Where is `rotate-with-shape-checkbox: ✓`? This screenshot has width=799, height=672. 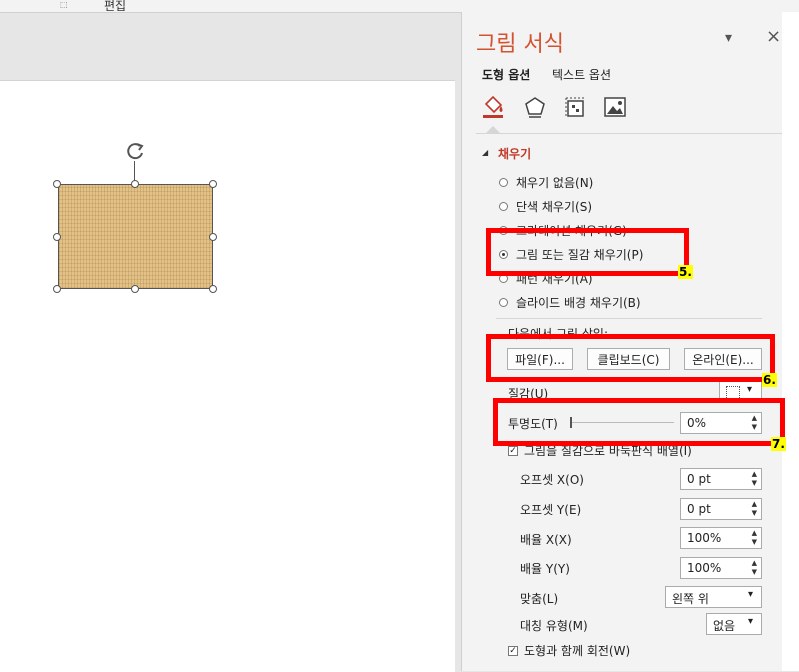
rotate-with-shape-checkbox: ✓ is located at coordinates (513, 651).